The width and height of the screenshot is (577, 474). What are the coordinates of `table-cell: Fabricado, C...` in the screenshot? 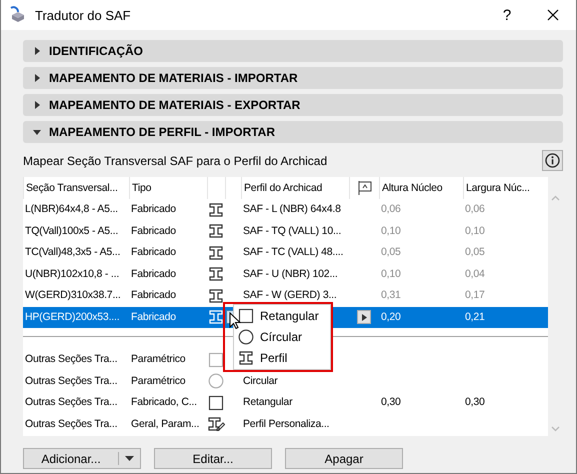 It's located at (164, 402).